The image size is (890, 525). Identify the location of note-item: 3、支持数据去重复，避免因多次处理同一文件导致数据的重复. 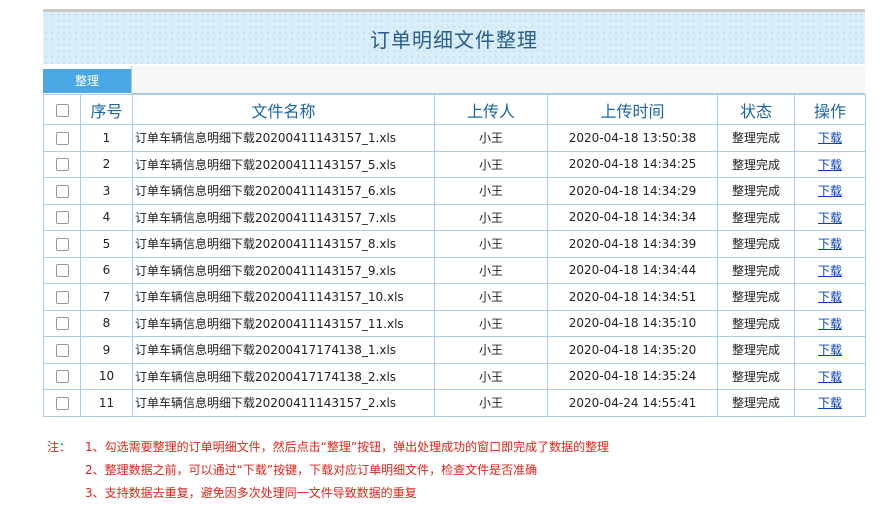
(251, 493).